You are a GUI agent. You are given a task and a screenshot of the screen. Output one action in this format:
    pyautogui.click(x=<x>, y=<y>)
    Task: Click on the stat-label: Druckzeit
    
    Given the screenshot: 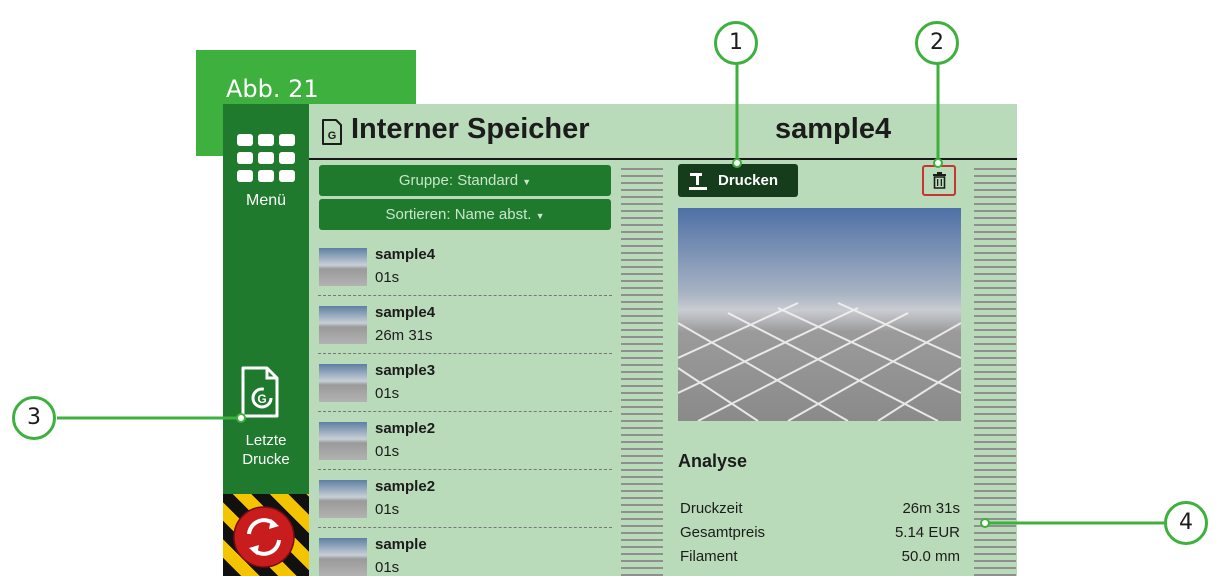 What is the action you would take?
    pyautogui.click(x=711, y=508)
    